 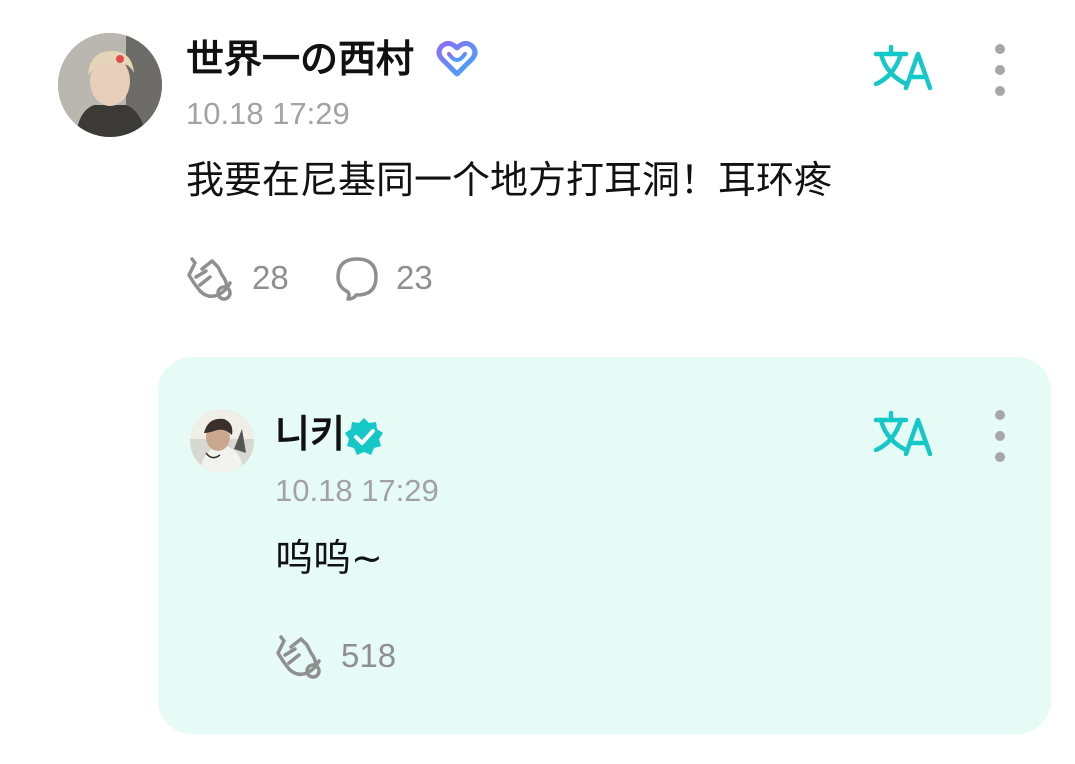 I want to click on reply-like-count: 518, so click(x=369, y=655).